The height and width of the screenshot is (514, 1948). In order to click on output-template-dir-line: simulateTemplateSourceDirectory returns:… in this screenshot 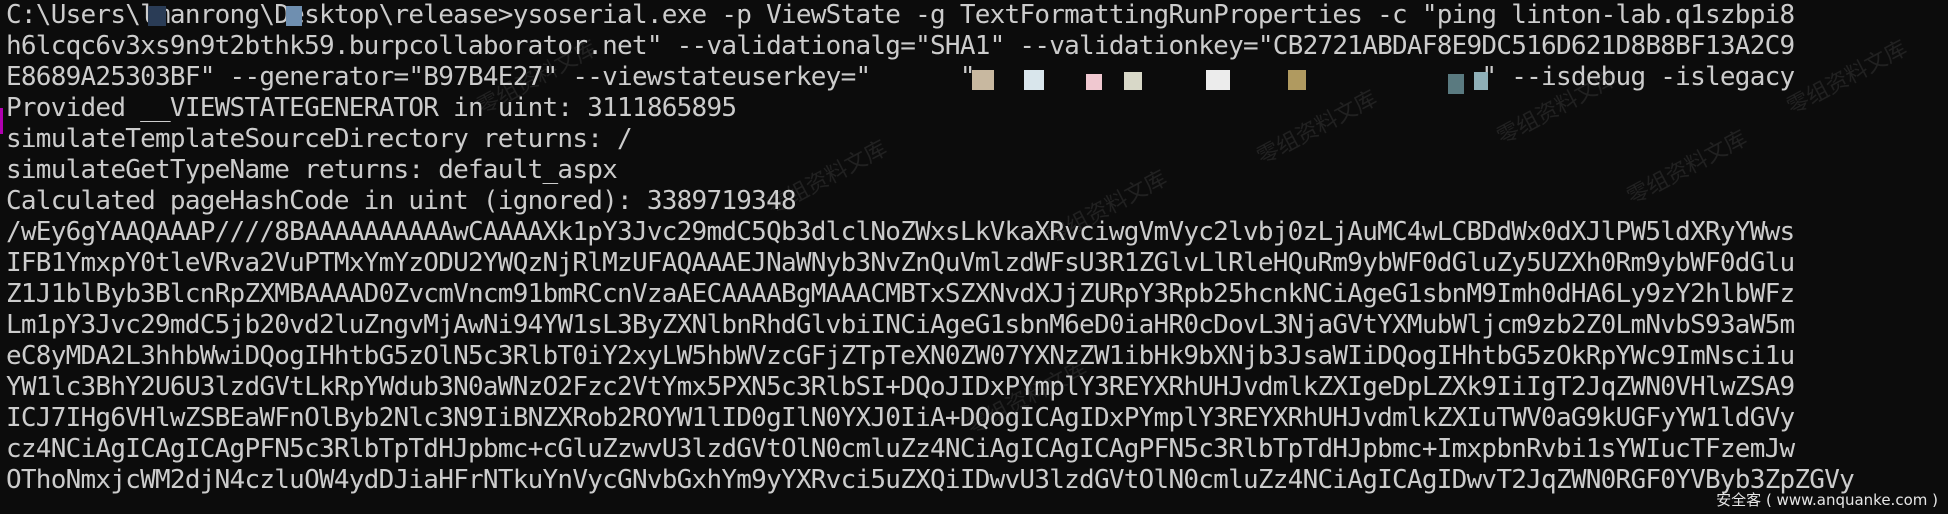, I will do `click(319, 139)`.